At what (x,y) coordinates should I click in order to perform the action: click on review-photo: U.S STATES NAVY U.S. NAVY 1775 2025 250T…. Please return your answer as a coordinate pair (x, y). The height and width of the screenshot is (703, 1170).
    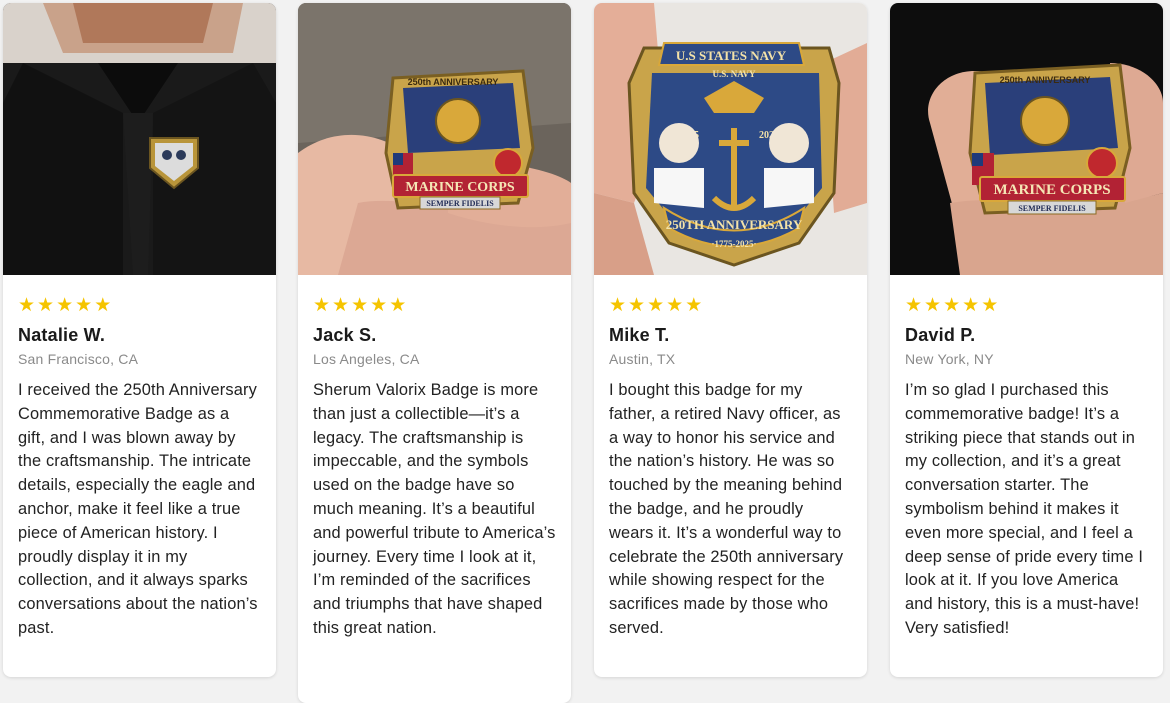
    Looking at the image, I should click on (730, 139).